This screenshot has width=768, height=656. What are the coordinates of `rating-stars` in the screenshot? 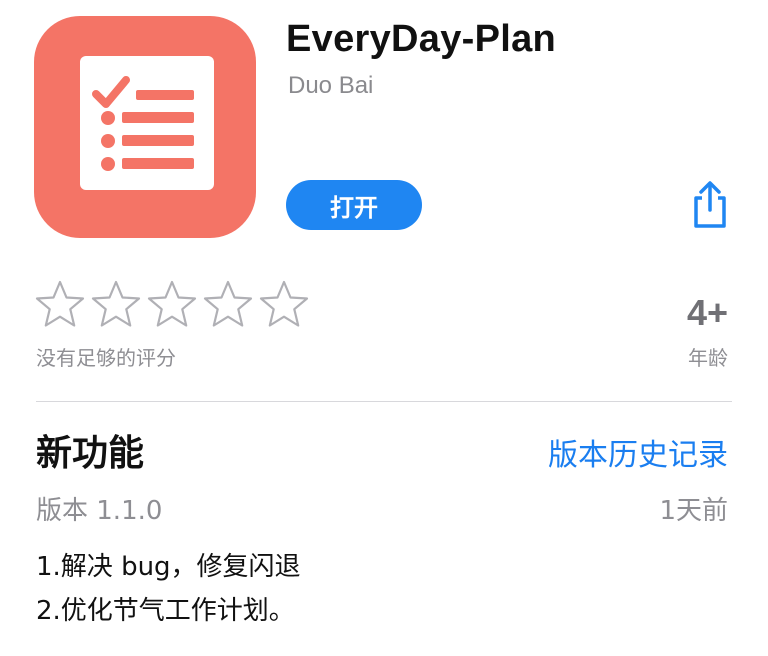 It's located at (172, 304).